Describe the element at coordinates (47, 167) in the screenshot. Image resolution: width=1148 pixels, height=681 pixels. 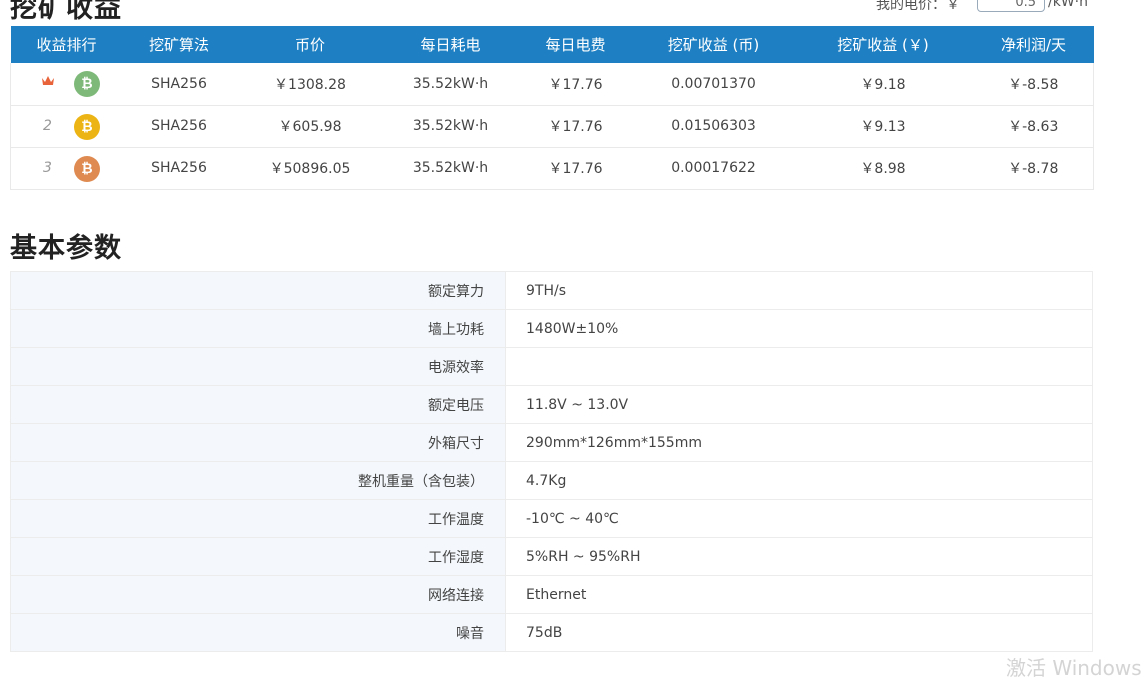
I see `rank-number: 3` at that location.